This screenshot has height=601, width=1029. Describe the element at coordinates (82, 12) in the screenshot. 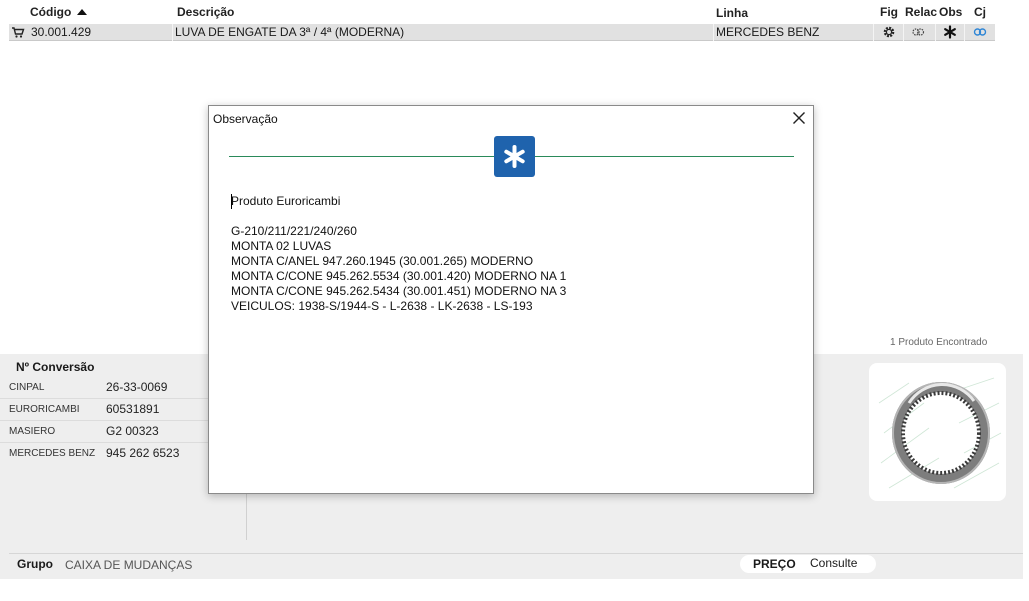

I see `sort-ascending-icon` at that location.